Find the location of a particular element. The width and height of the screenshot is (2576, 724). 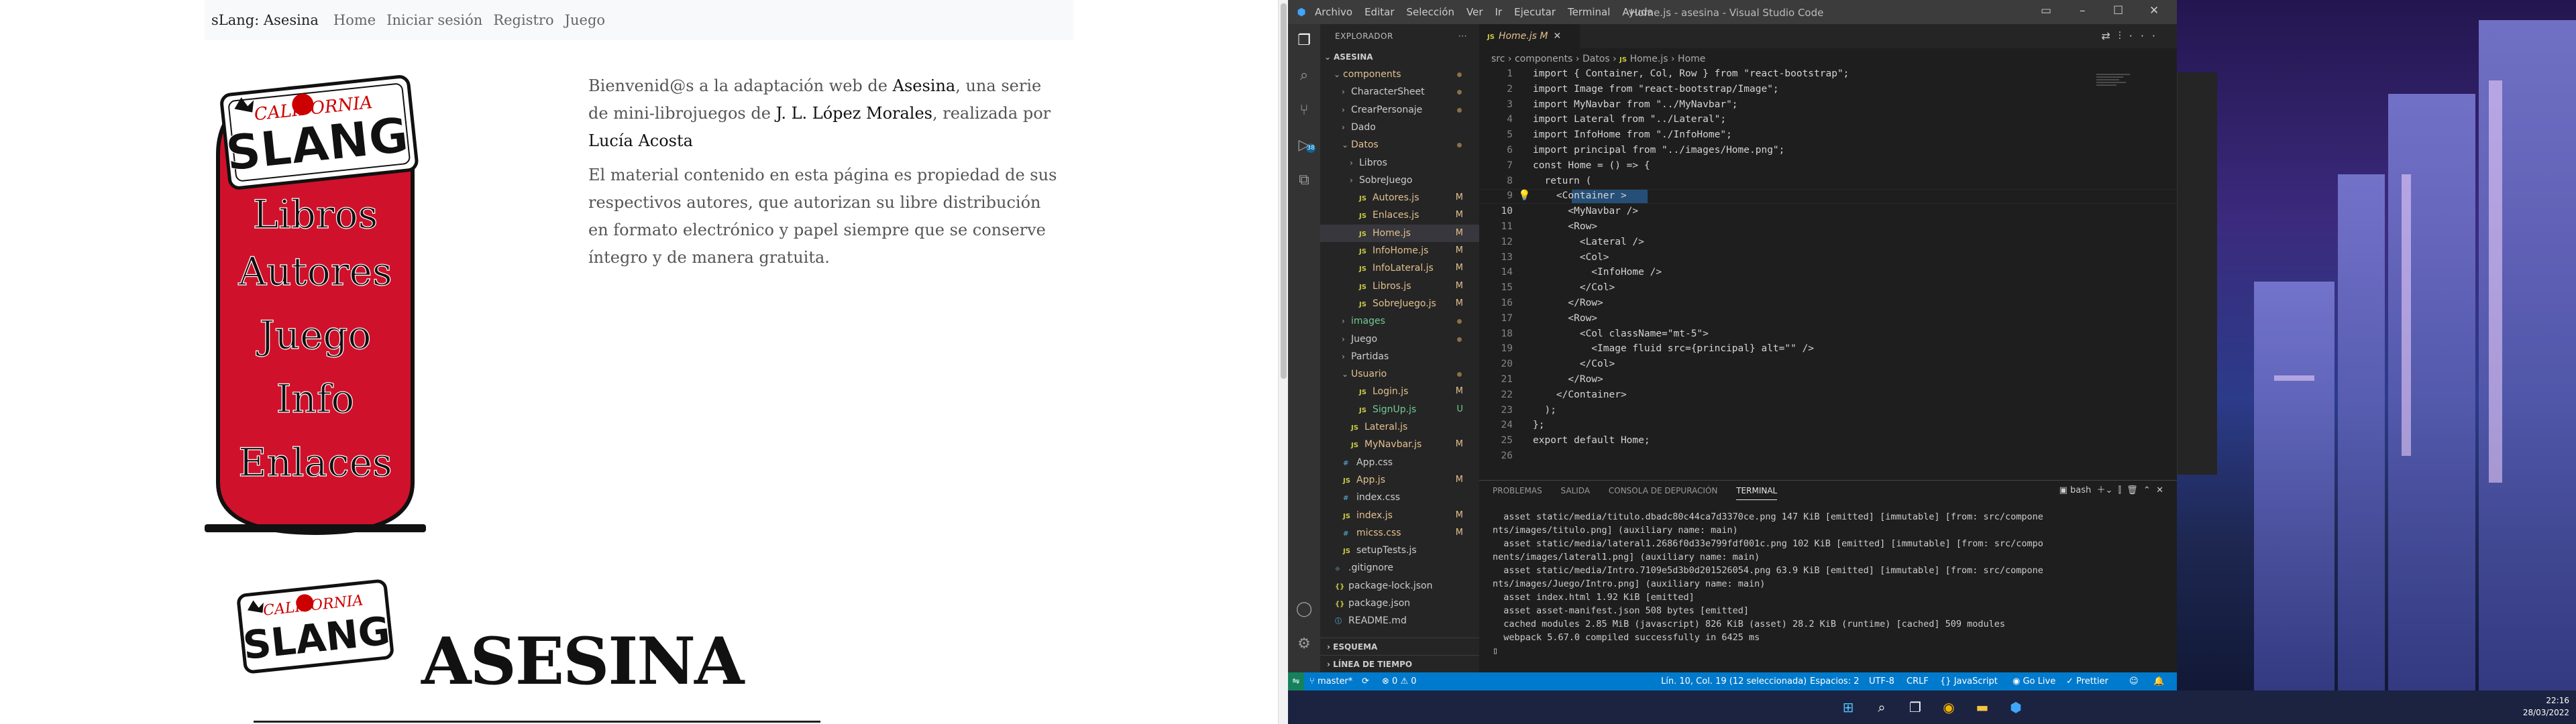

crumb-components: components is located at coordinates (1544, 59).